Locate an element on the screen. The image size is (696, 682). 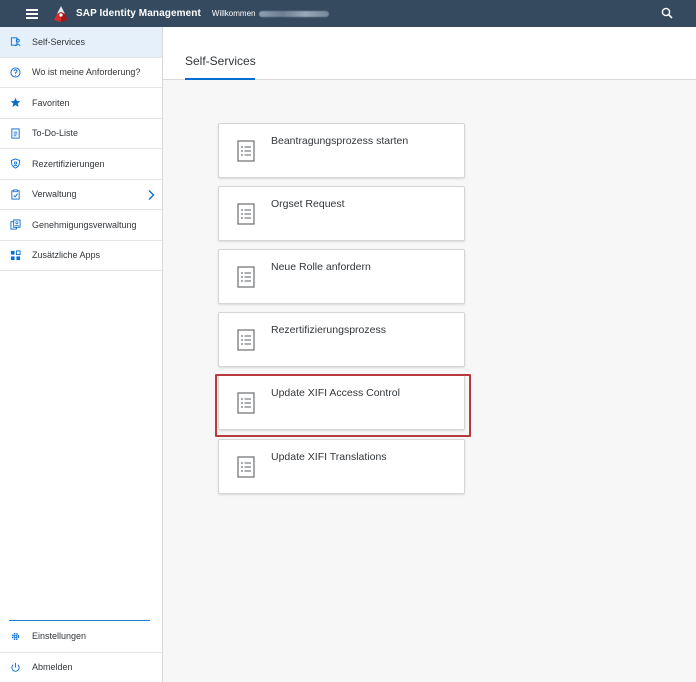
sidebar-item-abmelden: Abmelden is located at coordinates (81, 666).